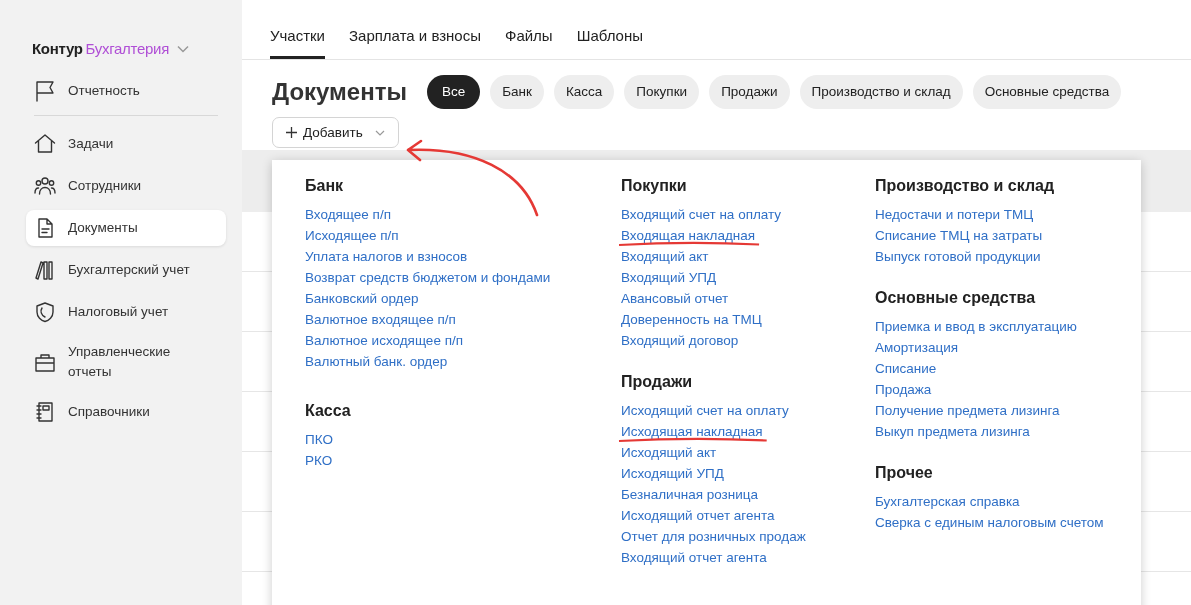 This screenshot has width=1191, height=605. Describe the element at coordinates (45, 312) in the screenshot. I see `shield-icon` at that location.